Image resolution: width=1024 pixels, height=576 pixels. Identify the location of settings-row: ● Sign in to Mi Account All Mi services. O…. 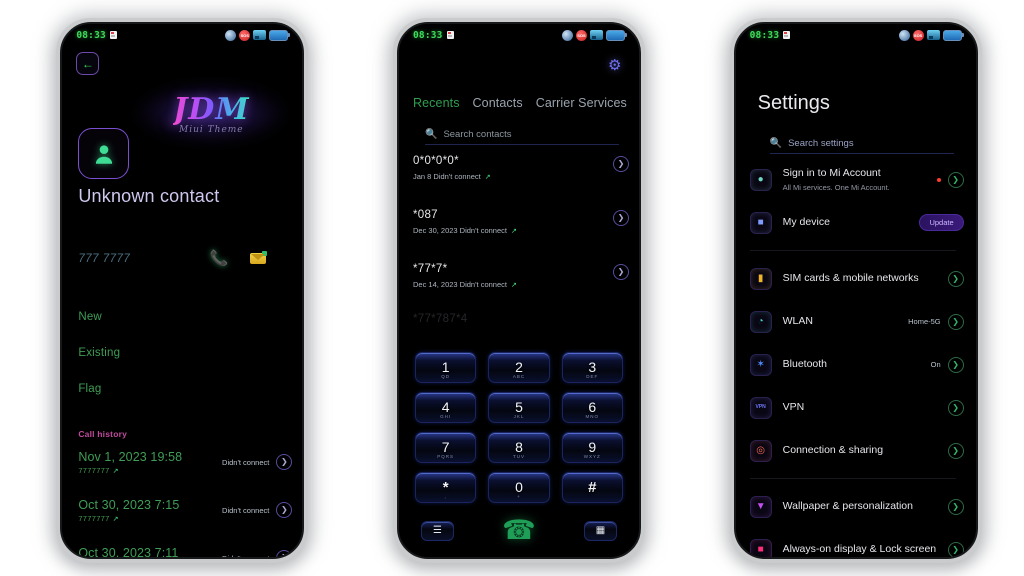
(856, 179).